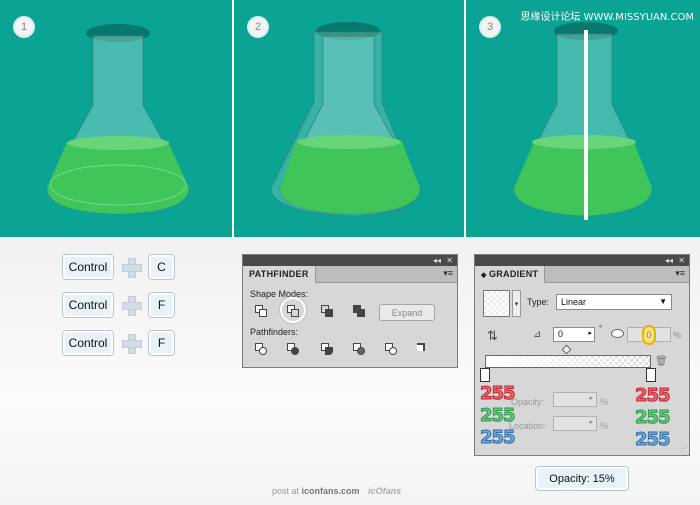  I want to click on left-stop-red-value: 255, so click(498, 394).